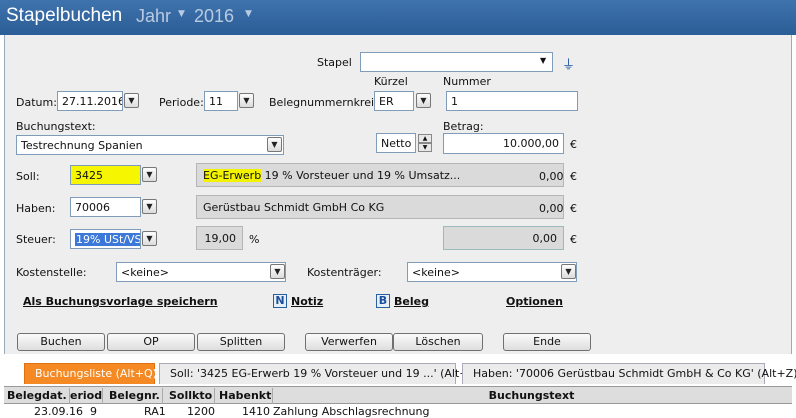 This screenshot has width=796, height=418. What do you see at coordinates (274, 144) in the screenshot?
I see `buchungstext-chevron-down-icon: ▼` at bounding box center [274, 144].